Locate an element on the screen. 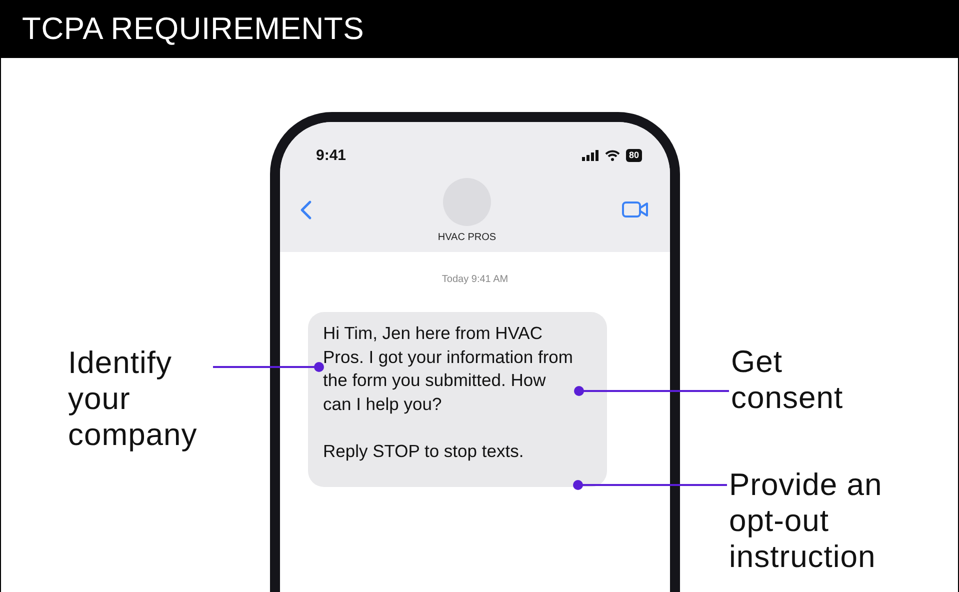 This screenshot has height=592, width=959. signal-icon is located at coordinates (590, 155).